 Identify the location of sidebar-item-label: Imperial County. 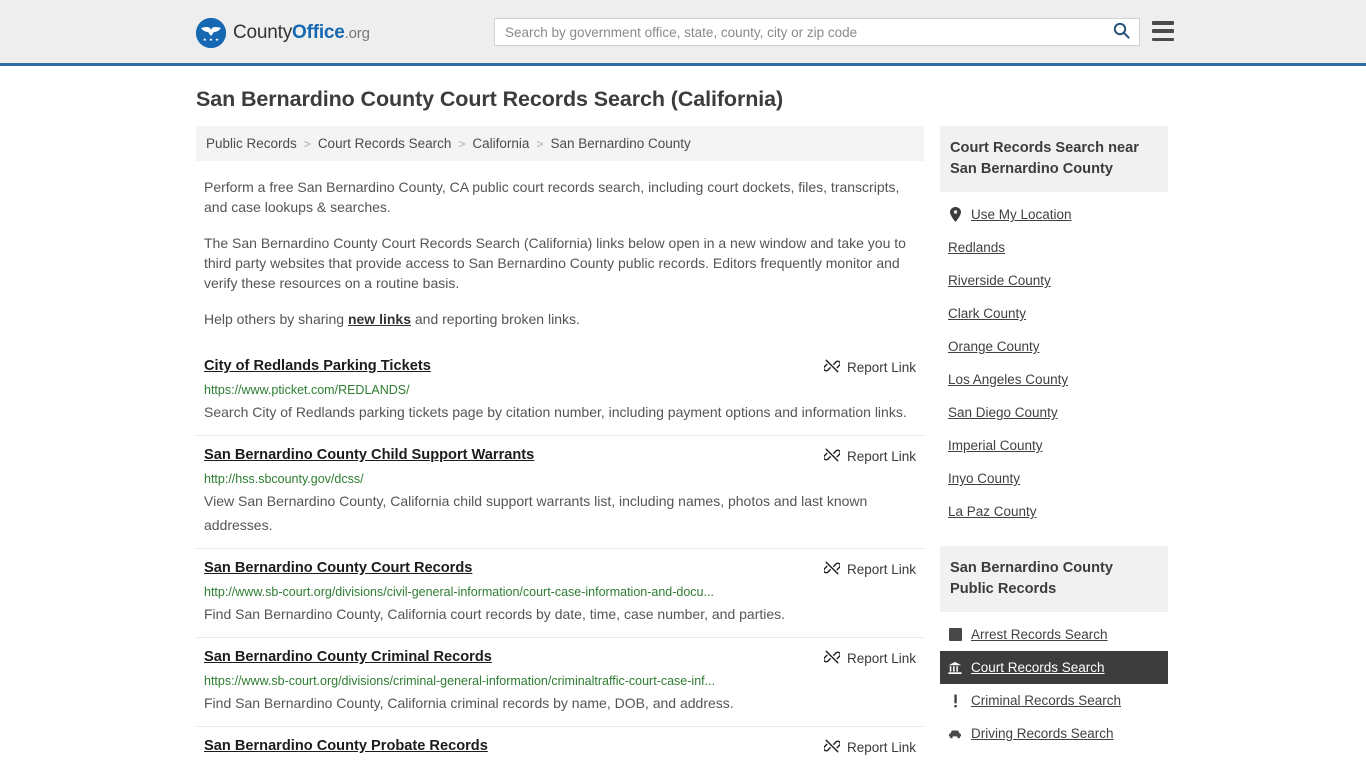
(995, 445).